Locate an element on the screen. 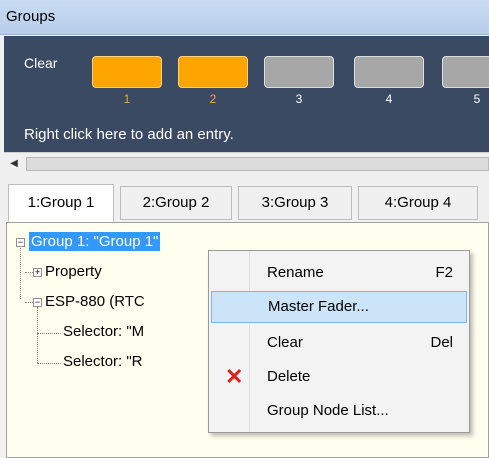 The height and width of the screenshot is (458, 489). delete-x-icon: ✕ is located at coordinates (234, 376).